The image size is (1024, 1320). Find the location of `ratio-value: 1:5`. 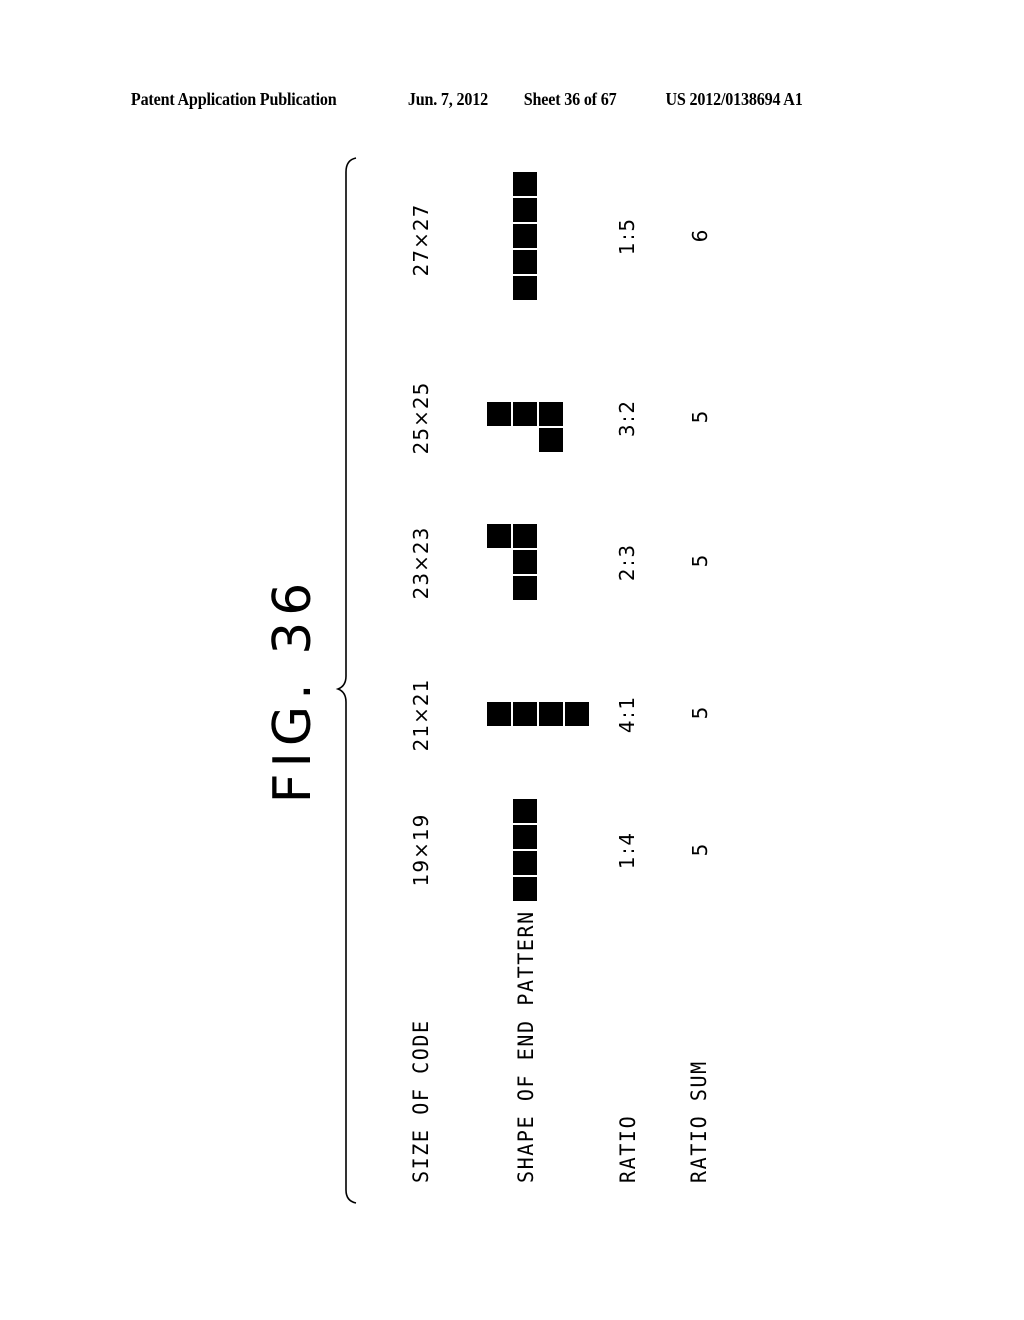

ratio-value: 1:5 is located at coordinates (627, 236).